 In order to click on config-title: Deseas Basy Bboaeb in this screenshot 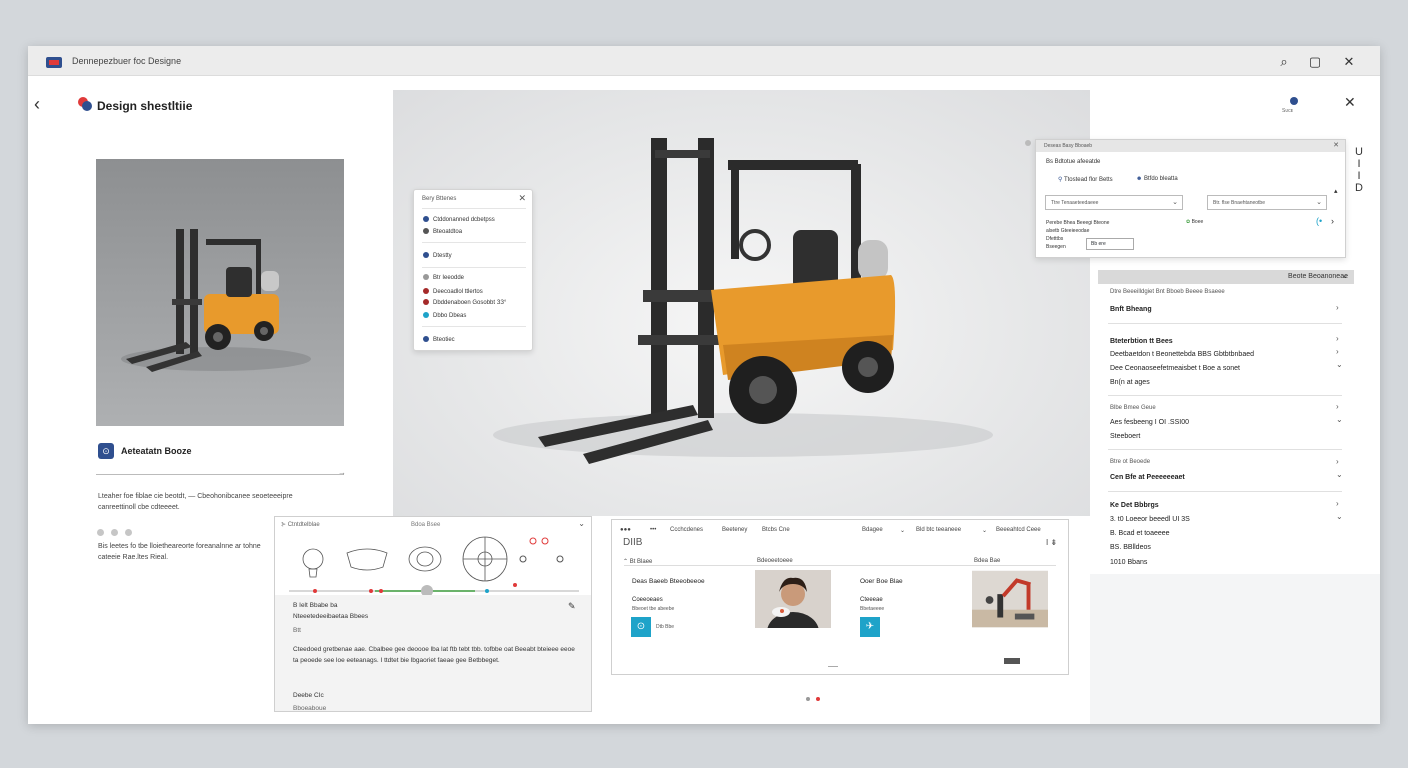, I will do `click(1068, 146)`.